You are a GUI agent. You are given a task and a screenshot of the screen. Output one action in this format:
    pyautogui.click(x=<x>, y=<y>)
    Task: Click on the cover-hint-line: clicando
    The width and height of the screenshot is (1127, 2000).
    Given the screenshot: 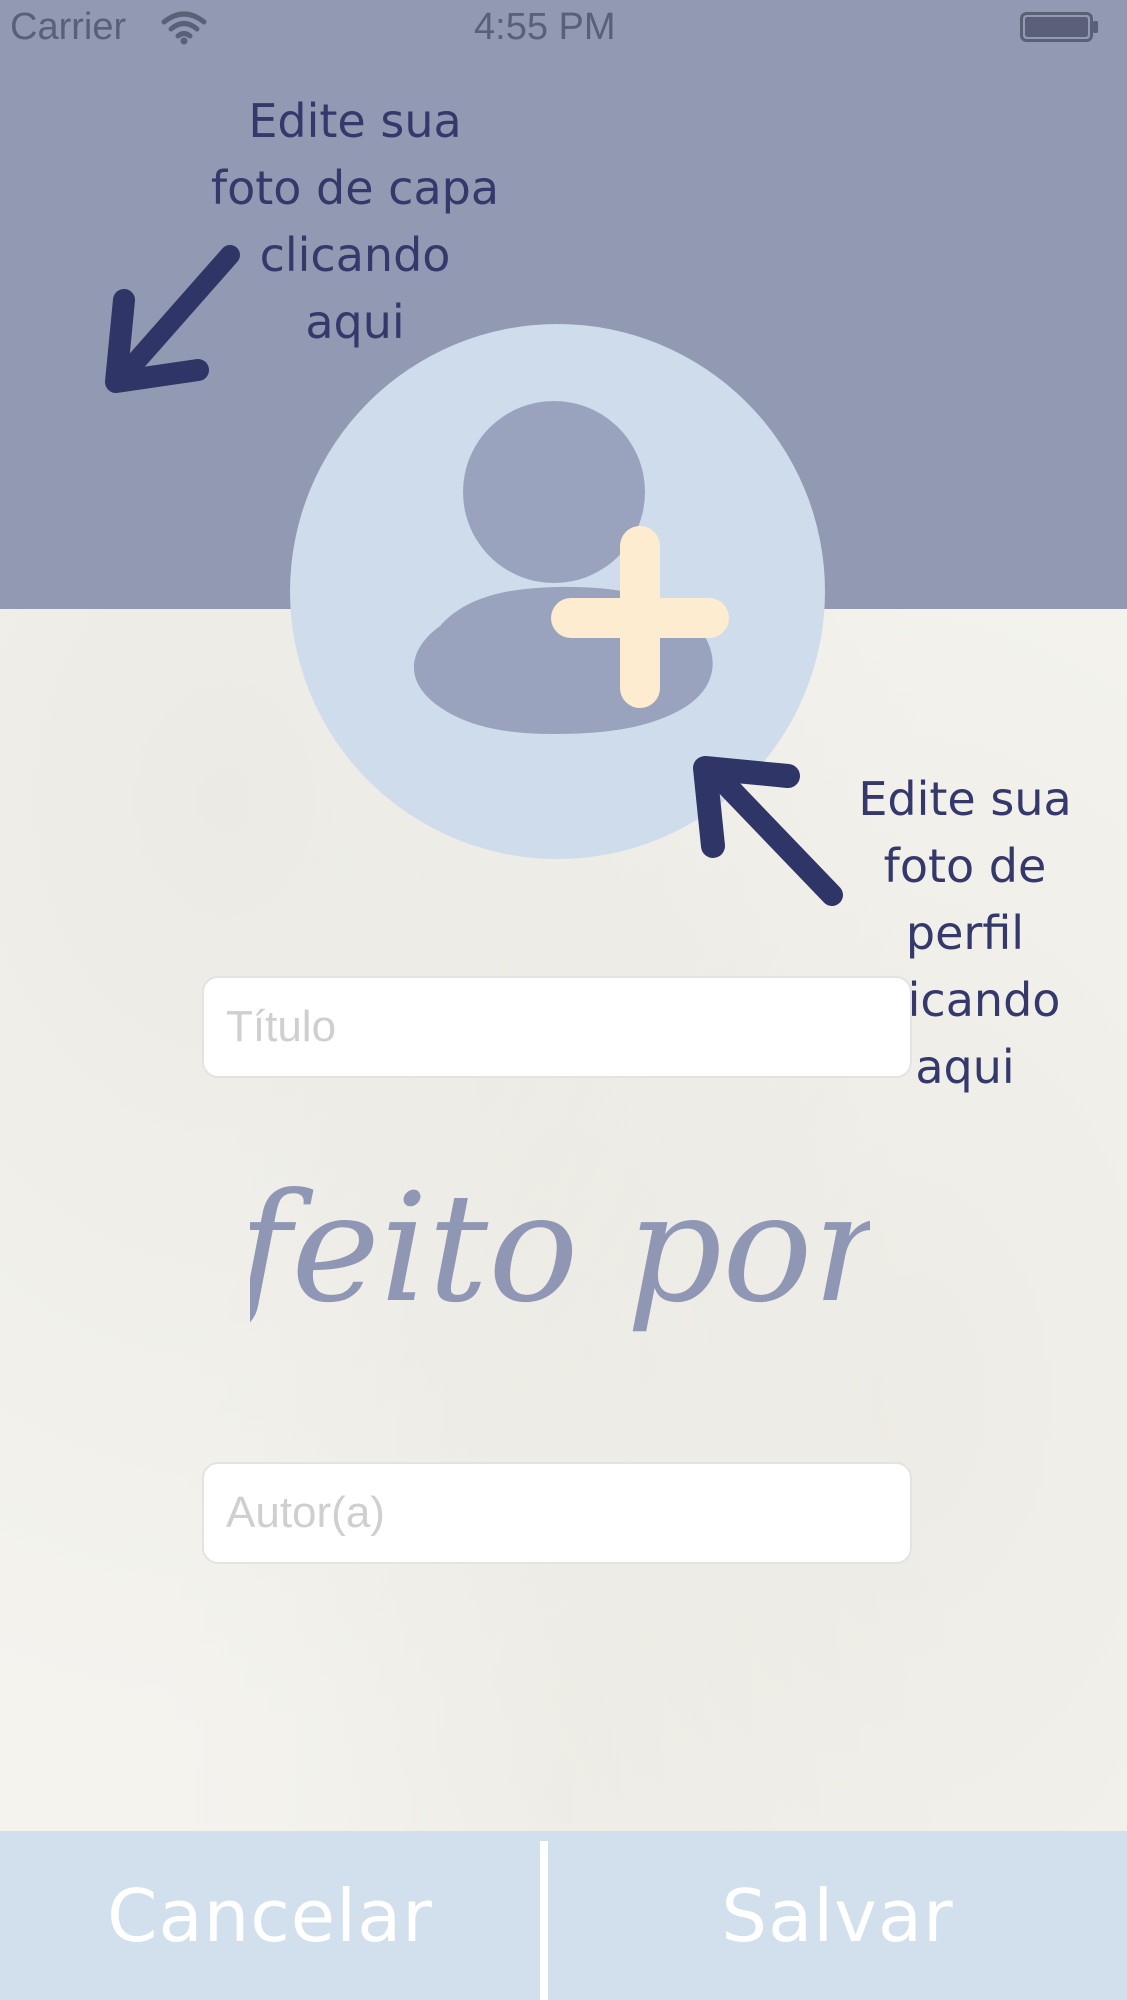 What is the action you would take?
    pyautogui.click(x=355, y=255)
    